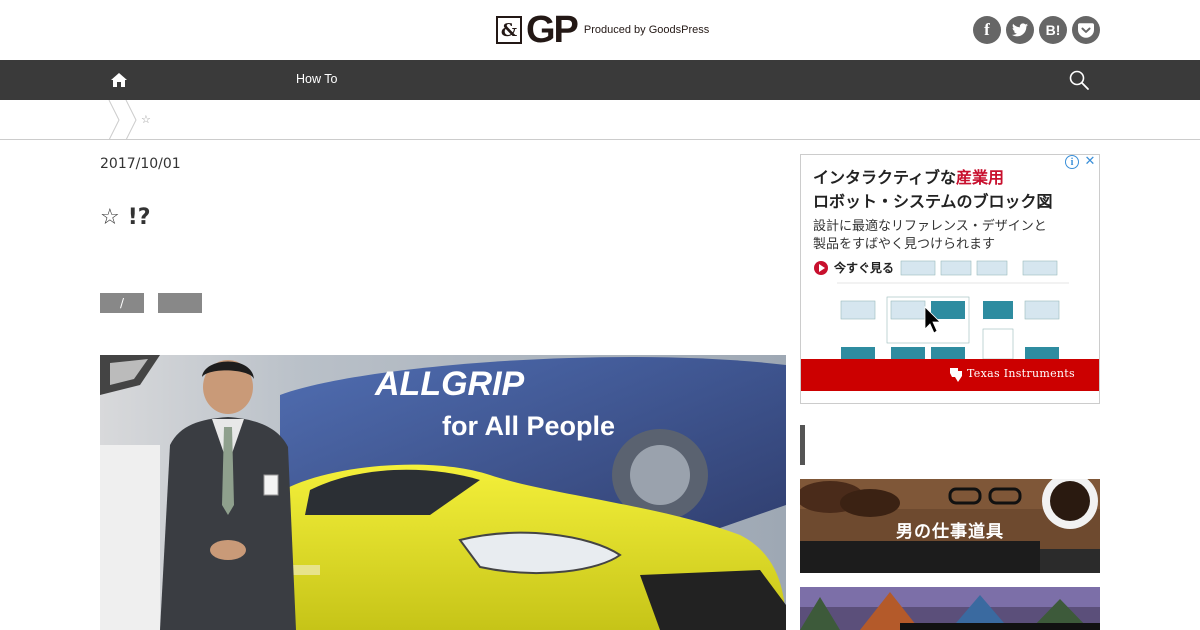  What do you see at coordinates (146, 119) in the screenshot?
I see `breadcrumb-current: ☆` at bounding box center [146, 119].